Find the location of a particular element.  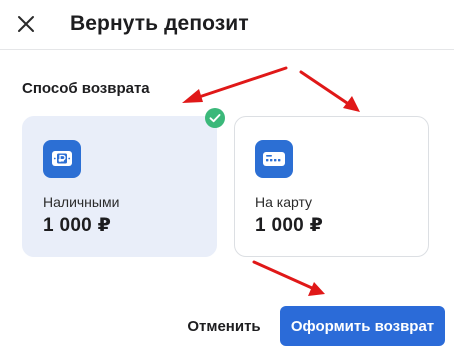

cash-icon is located at coordinates (62, 159).